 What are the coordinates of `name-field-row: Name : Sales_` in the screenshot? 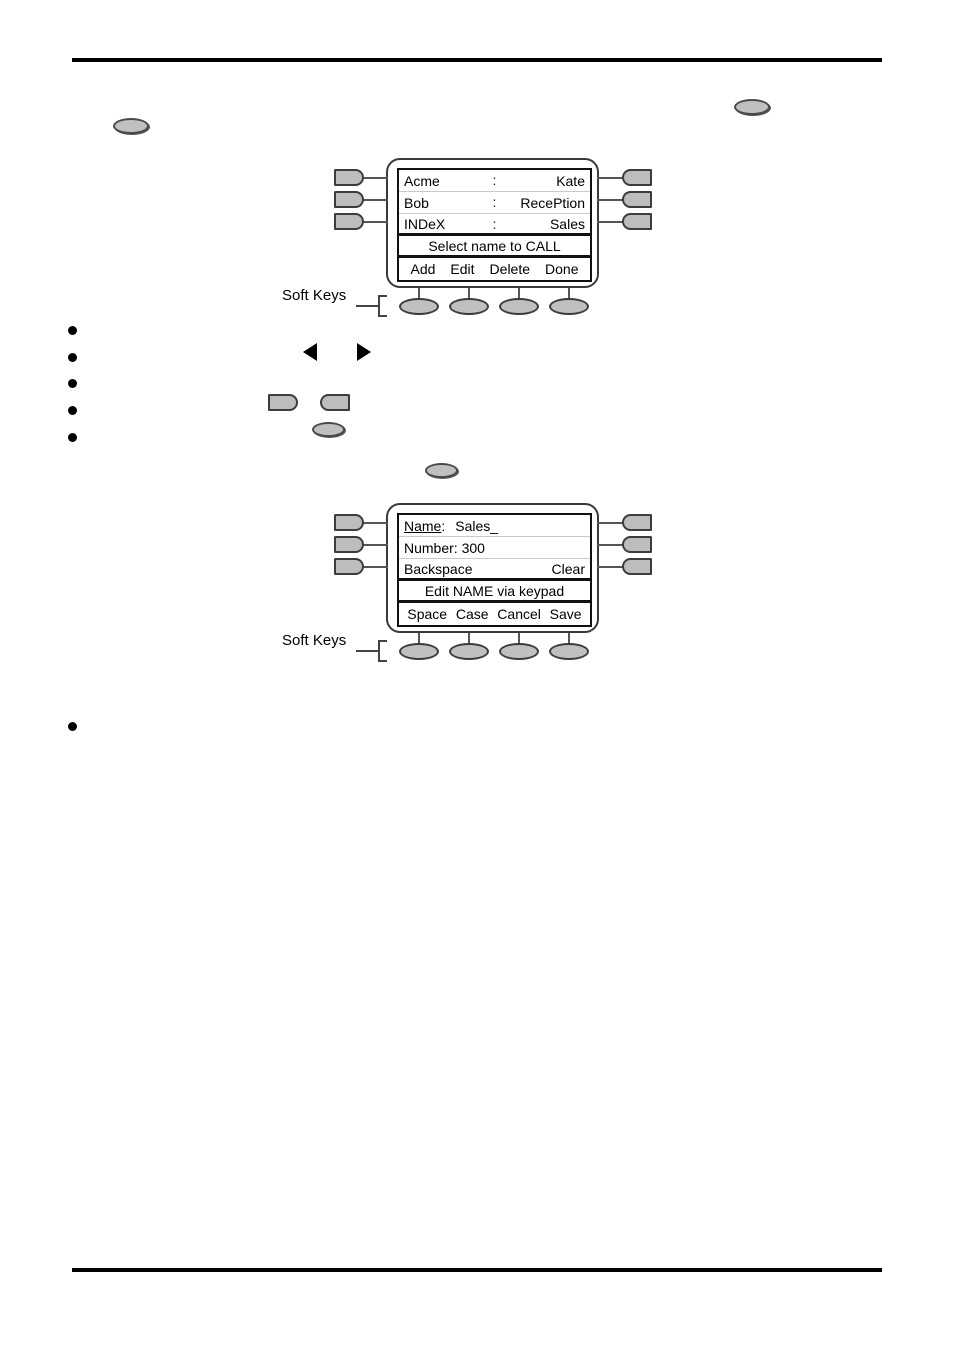 It's located at (494, 526).